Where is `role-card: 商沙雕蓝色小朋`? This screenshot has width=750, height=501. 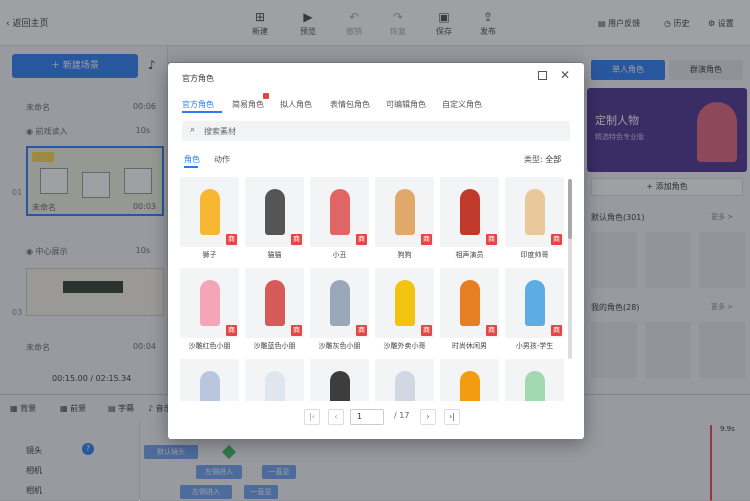 role-card: 商沙雕蓝色小朋 is located at coordinates (274, 309).